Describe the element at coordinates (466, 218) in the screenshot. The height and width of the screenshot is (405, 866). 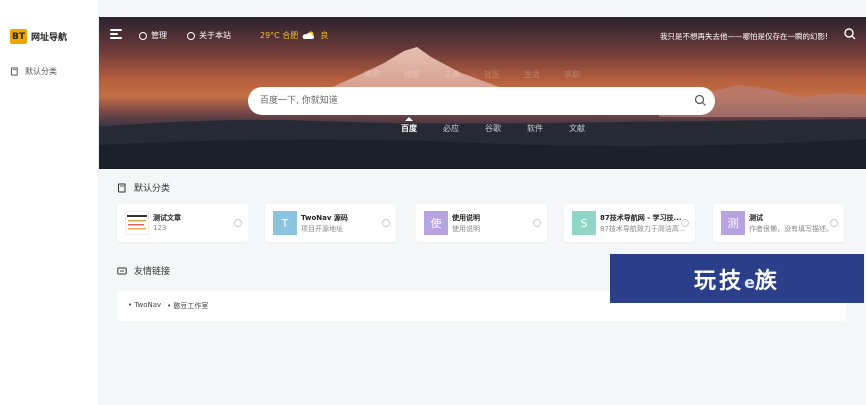
I see `card-title: 使用说明` at that location.